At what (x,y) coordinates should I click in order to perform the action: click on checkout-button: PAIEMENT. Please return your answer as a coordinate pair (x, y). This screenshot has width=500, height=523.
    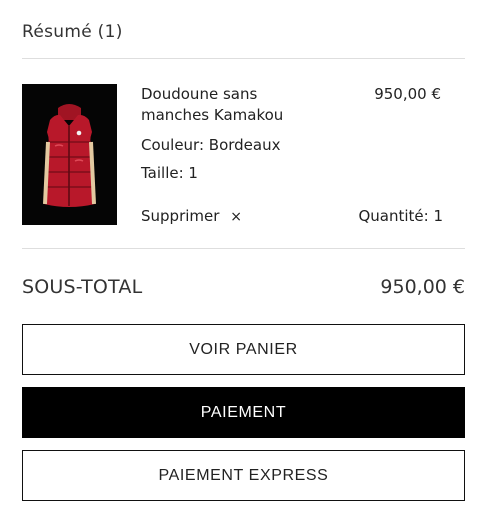
    Looking at the image, I should click on (243, 412).